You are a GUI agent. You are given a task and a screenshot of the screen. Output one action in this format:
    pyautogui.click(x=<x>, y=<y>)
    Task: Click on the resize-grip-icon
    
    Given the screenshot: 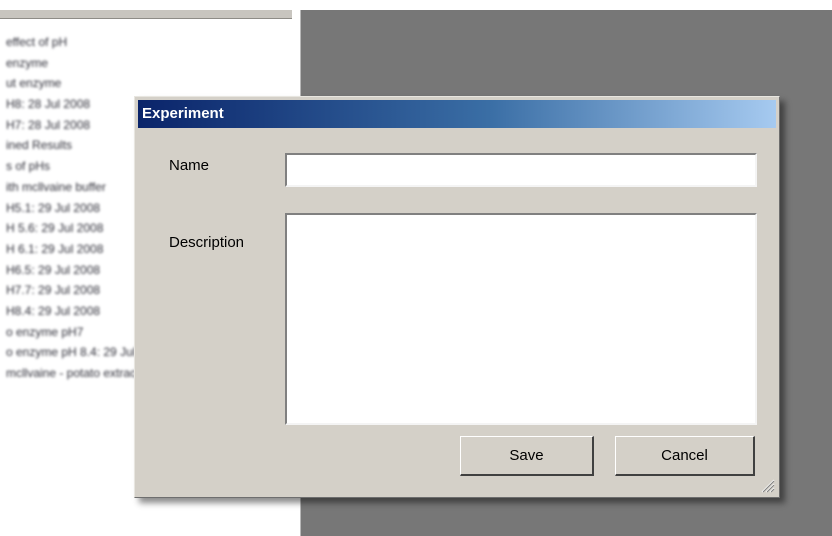 What is the action you would take?
    pyautogui.click(x=767, y=485)
    